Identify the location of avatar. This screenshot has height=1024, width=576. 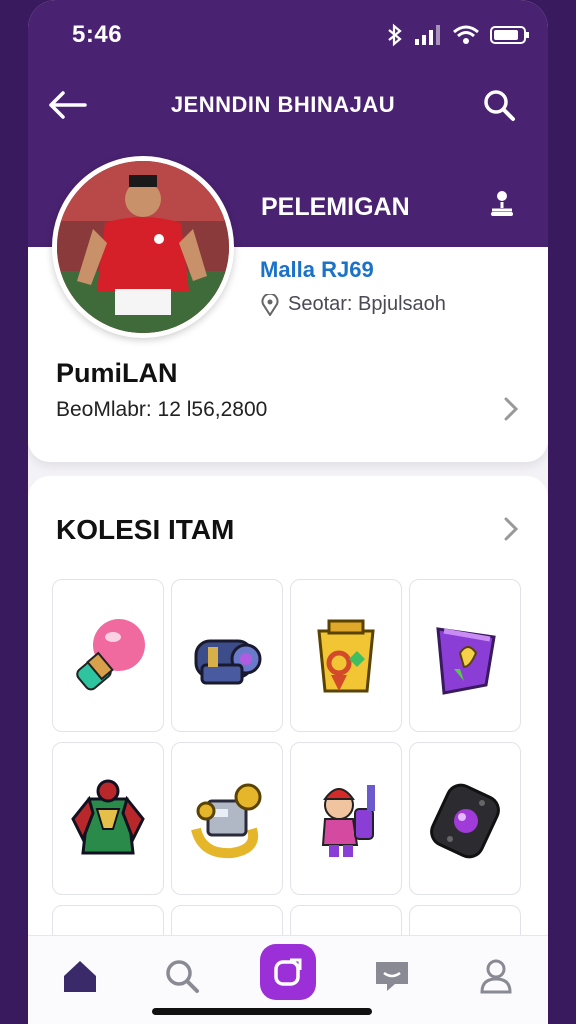
(143, 247).